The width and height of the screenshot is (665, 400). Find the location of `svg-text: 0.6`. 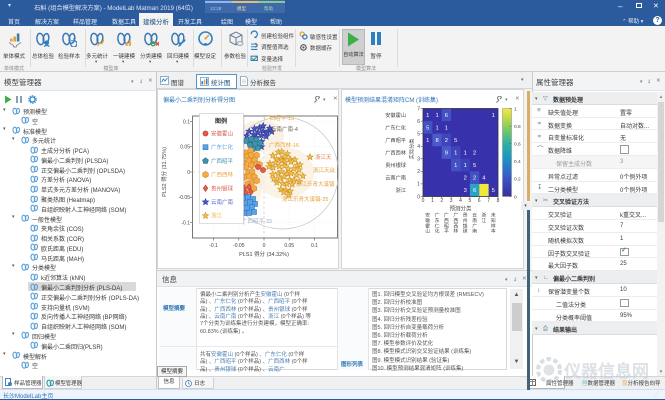

svg-text: 0.6 is located at coordinates (517, 145).